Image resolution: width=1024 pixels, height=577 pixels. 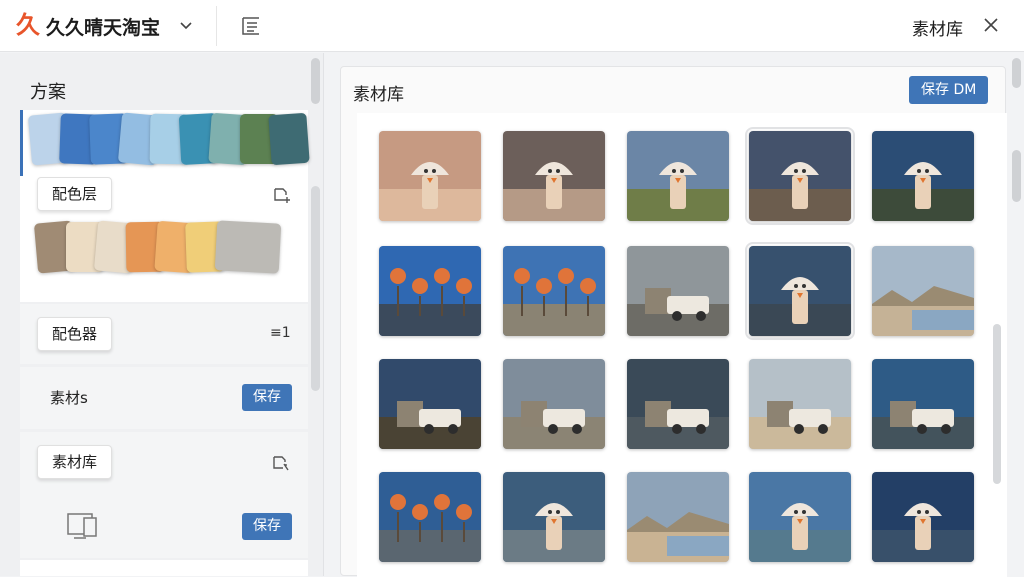 I want to click on document-icon, so click(x=251, y=26).